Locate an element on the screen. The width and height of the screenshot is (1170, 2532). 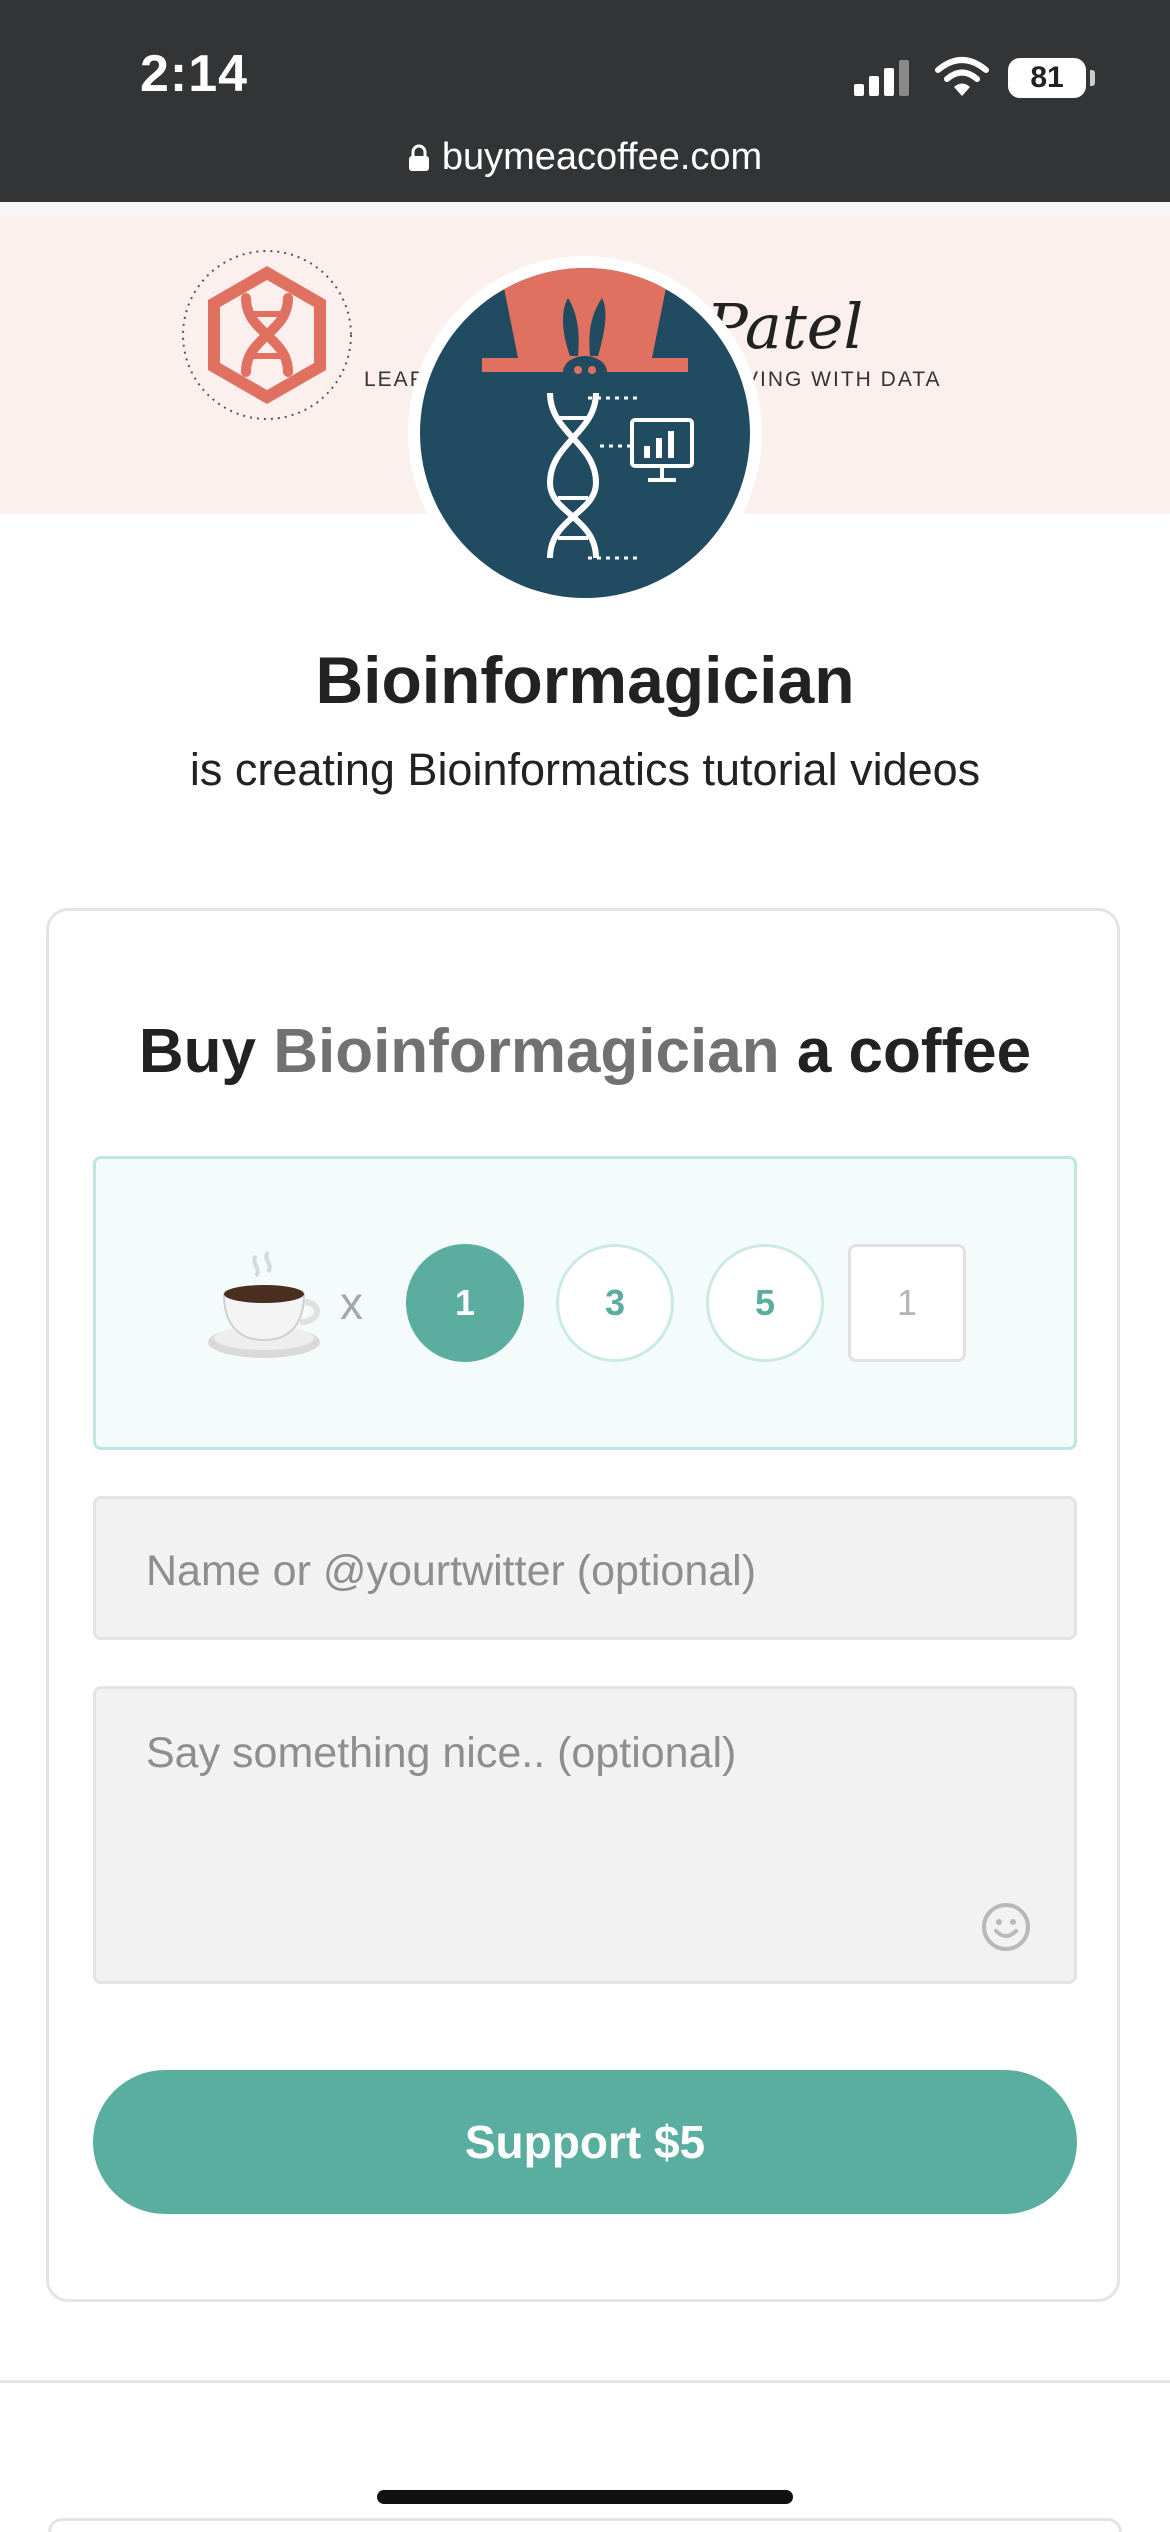
dna-hexagon-logo-icon is located at coordinates (267, 335).